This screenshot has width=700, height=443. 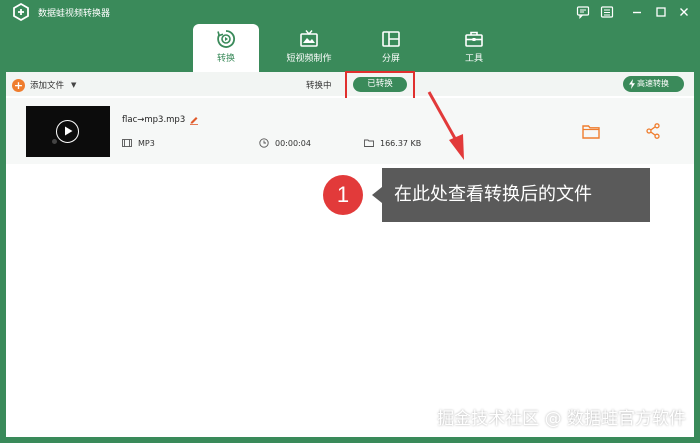 What do you see at coordinates (73, 85) in the screenshot?
I see `chevron-down-icon: ▼` at bounding box center [73, 85].